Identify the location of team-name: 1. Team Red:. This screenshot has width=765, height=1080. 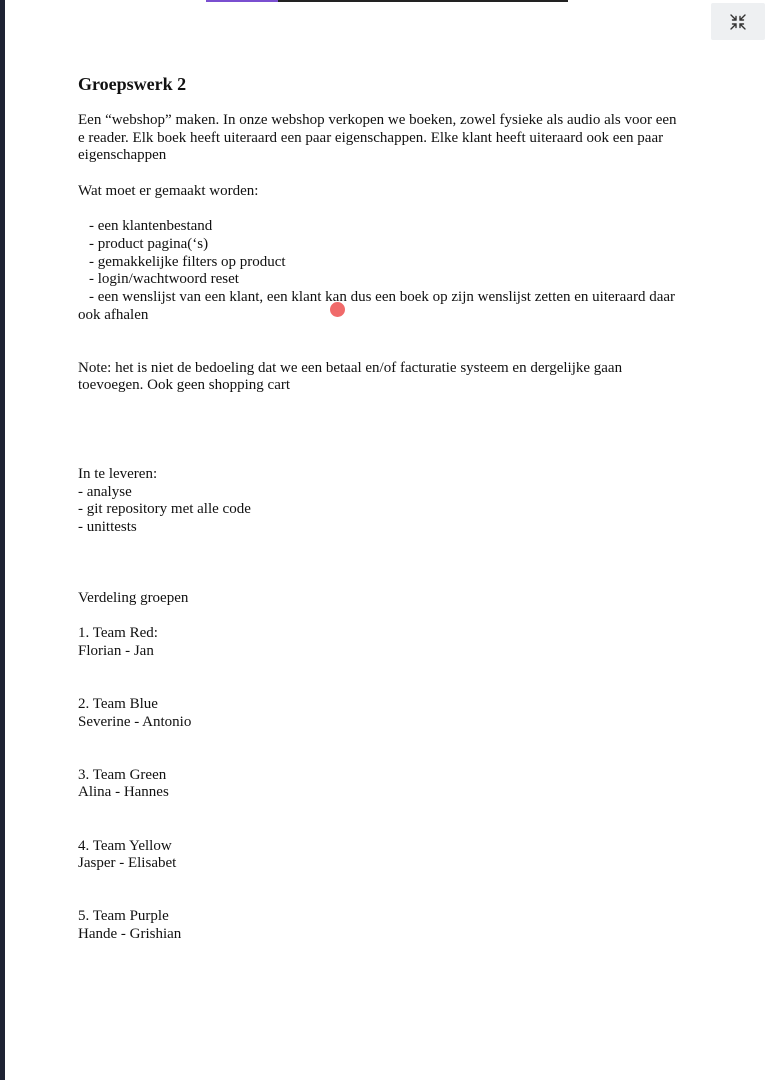
(118, 633).